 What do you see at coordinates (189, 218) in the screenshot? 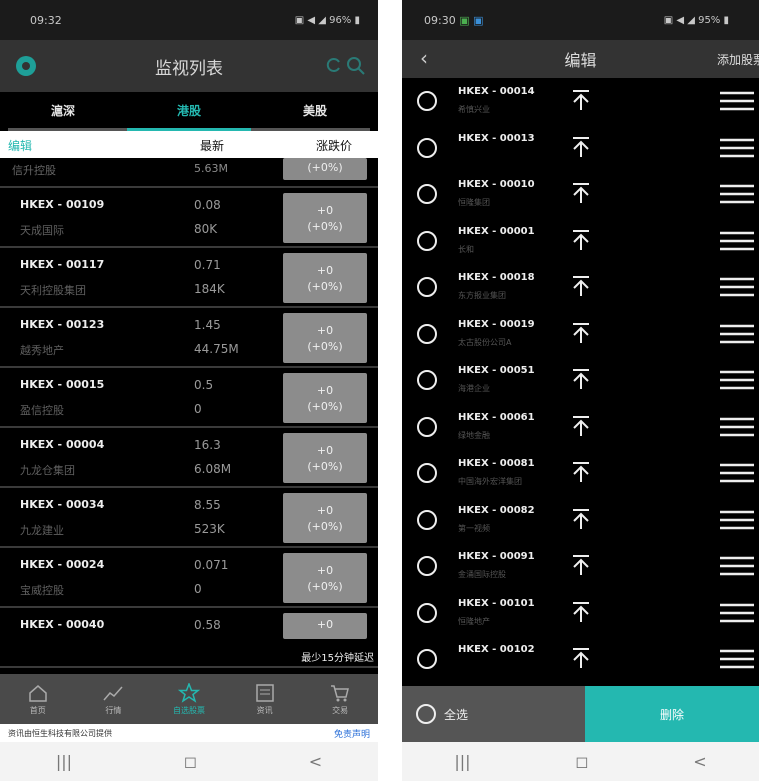
I see `table-row: HKEX - 00109 天成国际 0.08 80K +0 (+0%)` at bounding box center [189, 218].